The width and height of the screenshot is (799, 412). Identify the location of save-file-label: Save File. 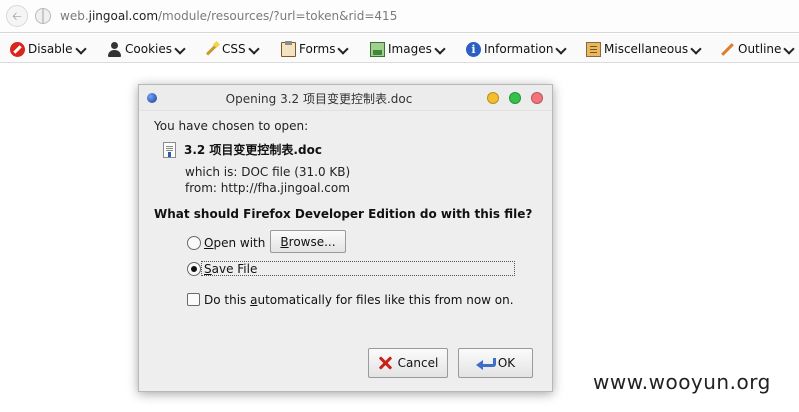
(230, 269).